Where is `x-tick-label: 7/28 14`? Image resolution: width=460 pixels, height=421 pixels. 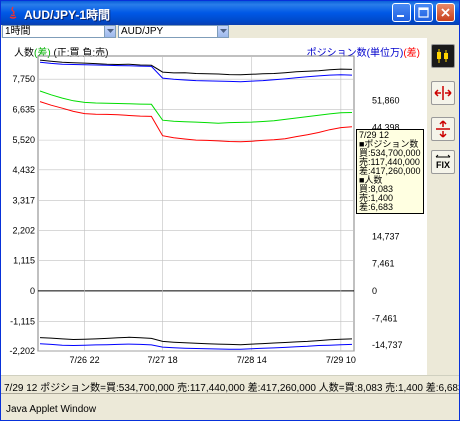 x-tick-label: 7/28 14 is located at coordinates (252, 360).